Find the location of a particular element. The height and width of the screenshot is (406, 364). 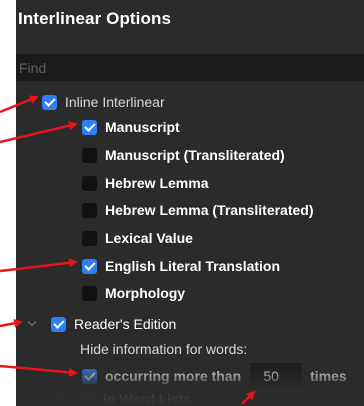

readers-edition-option: Reader's Edition is located at coordinates (113, 324).